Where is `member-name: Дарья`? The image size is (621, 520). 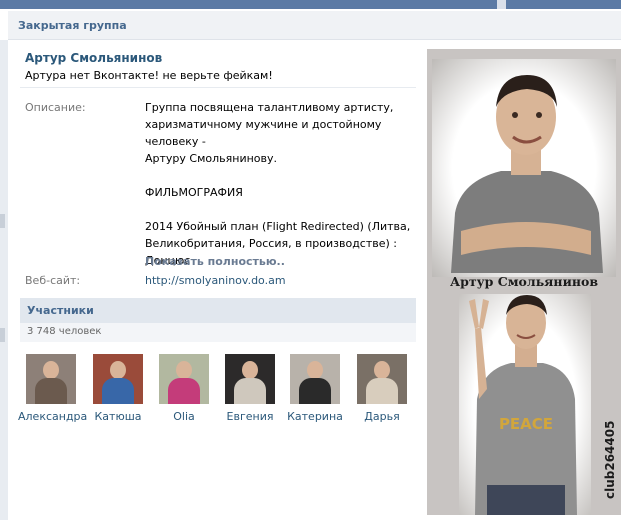
member-name: Дарья is located at coordinates (382, 416).